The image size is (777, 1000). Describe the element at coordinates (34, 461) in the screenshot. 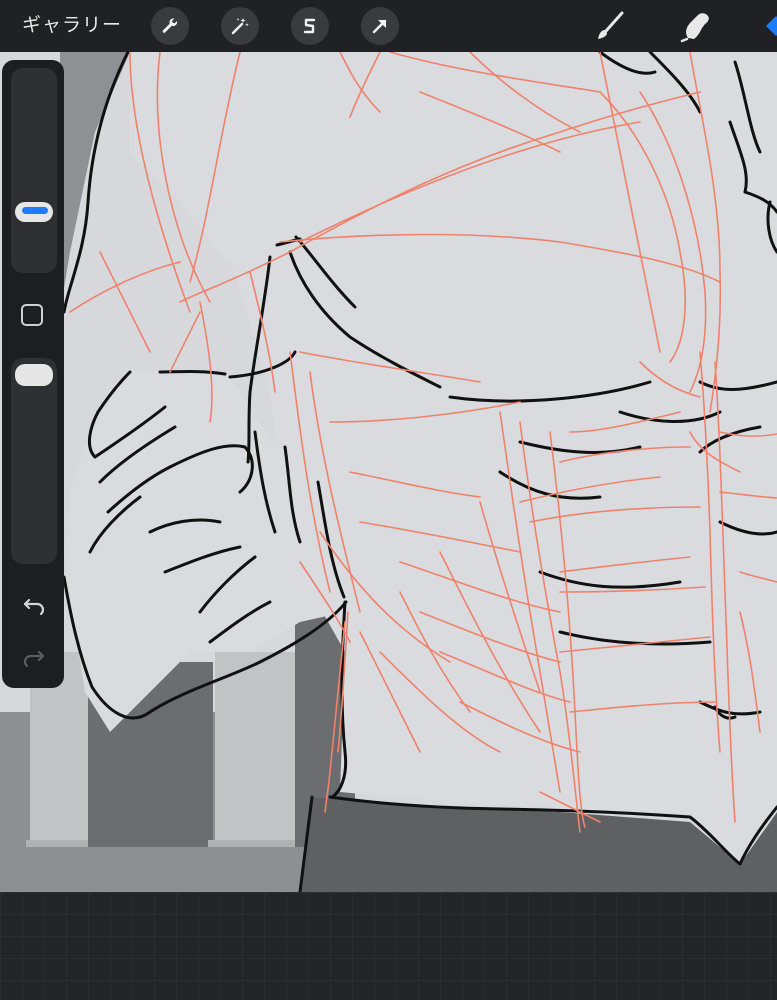

I see `brush-opacity-slider` at that location.